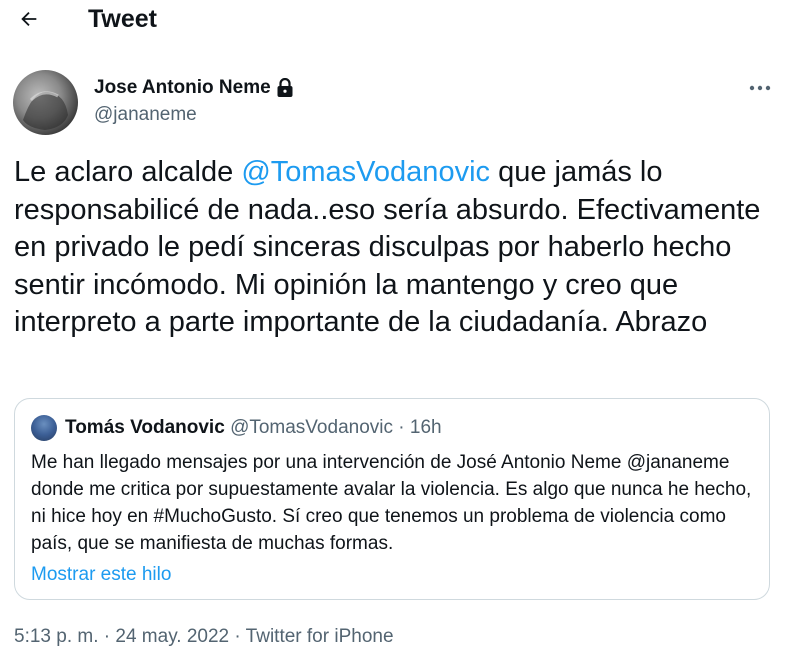  What do you see at coordinates (122, 19) in the screenshot?
I see `page-title: Tweet` at bounding box center [122, 19].